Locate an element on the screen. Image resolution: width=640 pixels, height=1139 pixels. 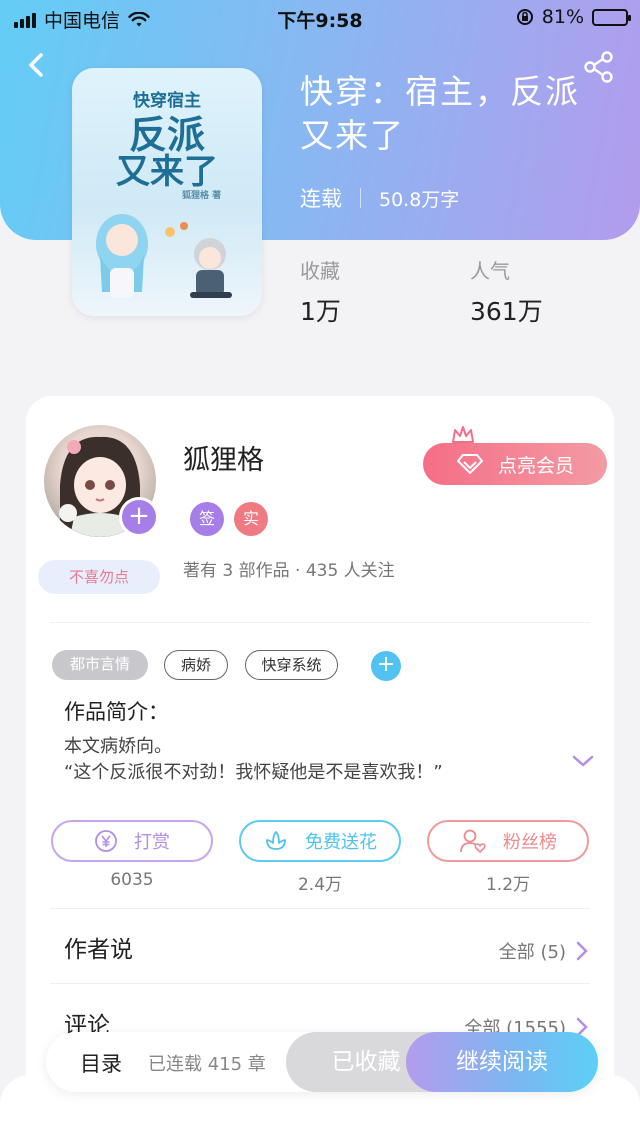
status-bar: 中国电信 下午9:58 81% is located at coordinates (320, 18).